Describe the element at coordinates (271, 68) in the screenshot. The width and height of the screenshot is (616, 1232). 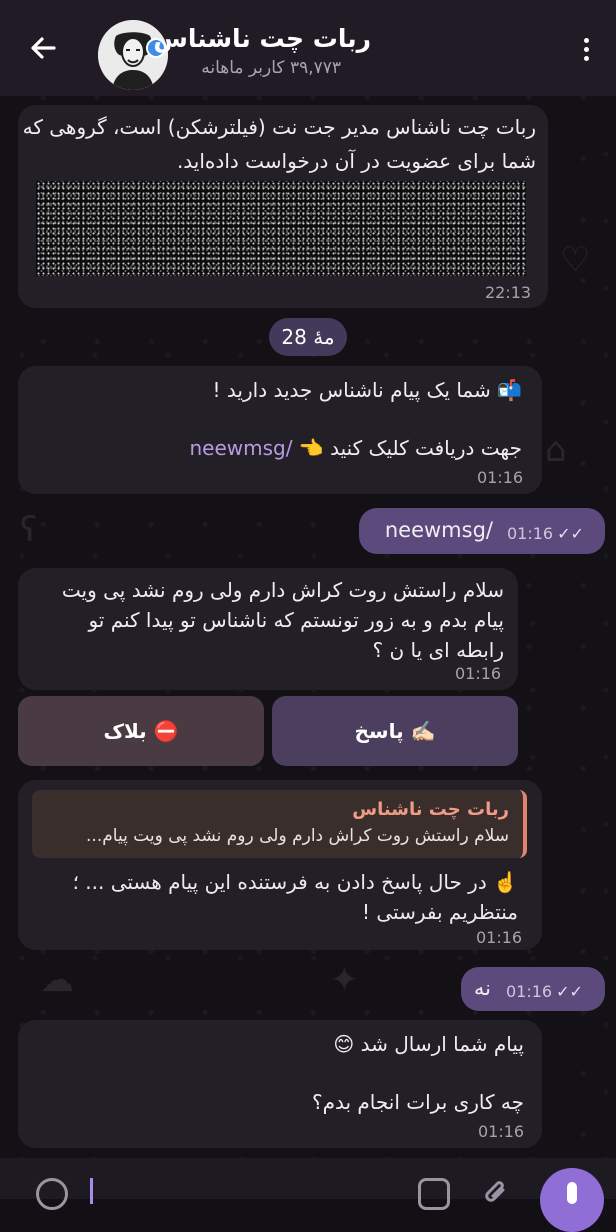
I see `chat-subtitle: ۳۹,۷۷۳ کاربر ماهانه` at that location.